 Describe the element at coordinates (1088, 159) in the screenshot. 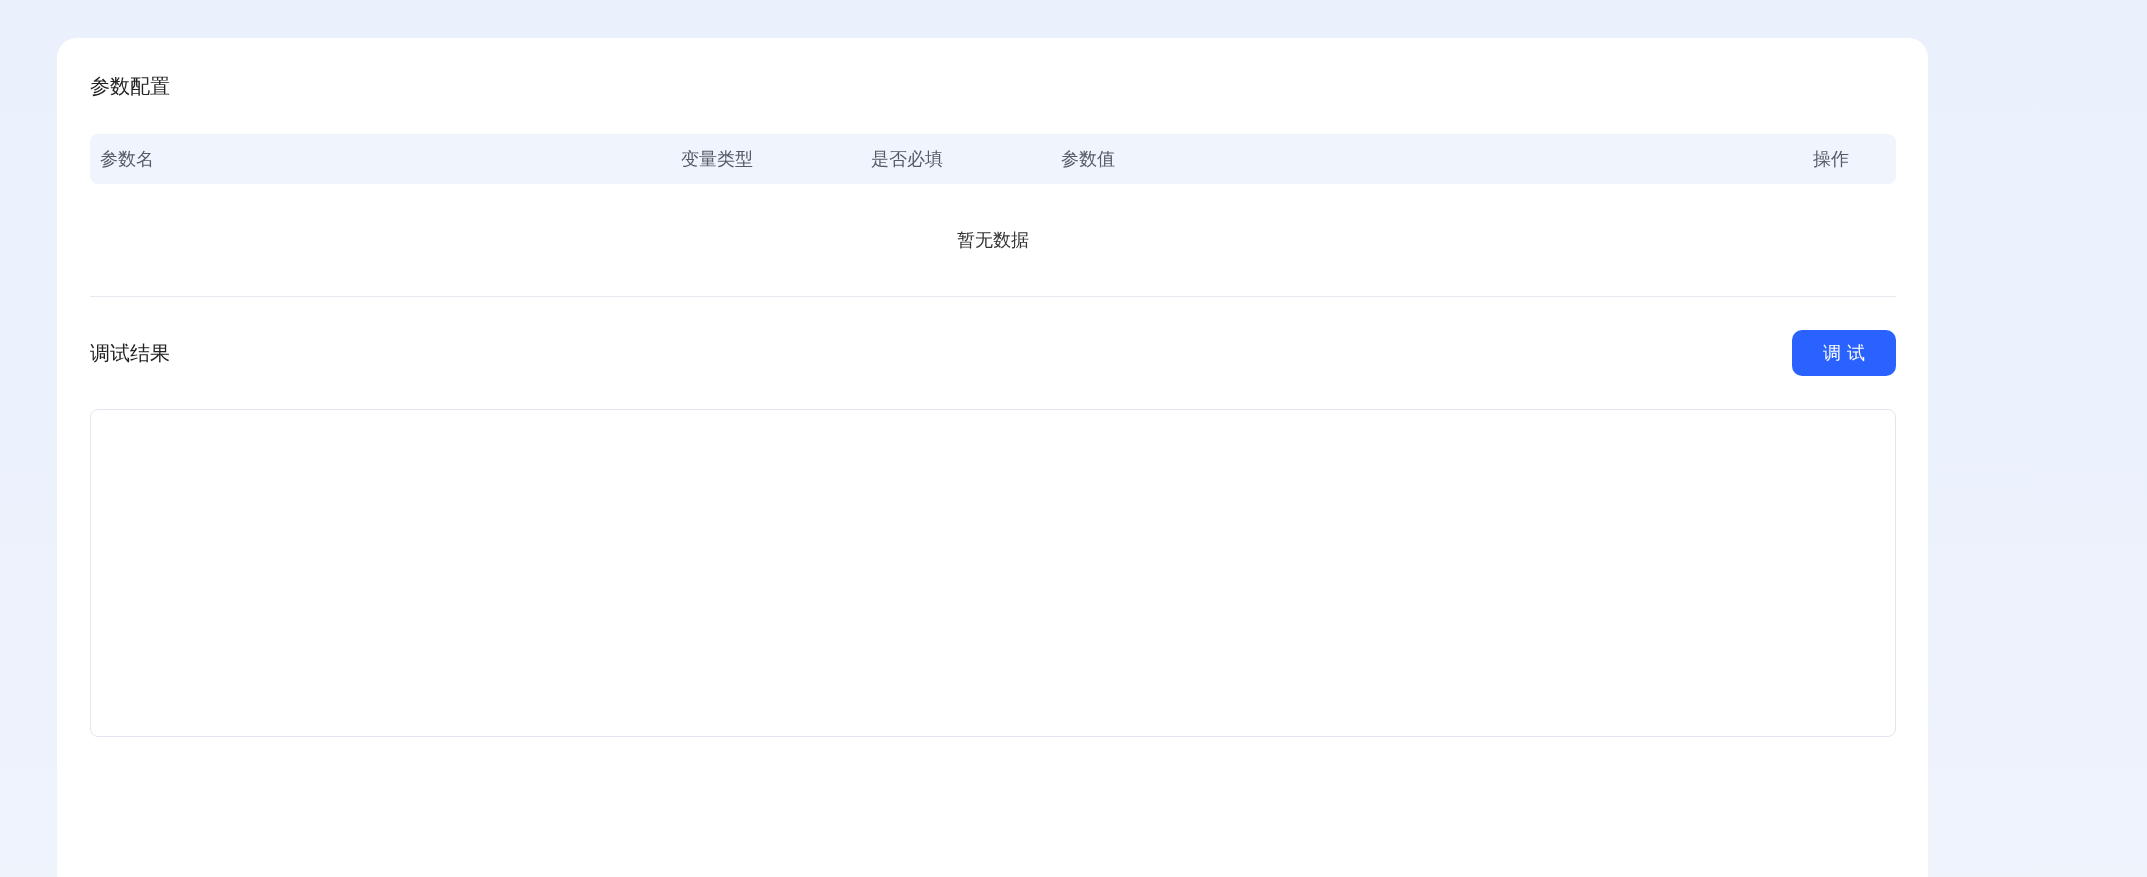

I see `column-header: 参数值` at that location.